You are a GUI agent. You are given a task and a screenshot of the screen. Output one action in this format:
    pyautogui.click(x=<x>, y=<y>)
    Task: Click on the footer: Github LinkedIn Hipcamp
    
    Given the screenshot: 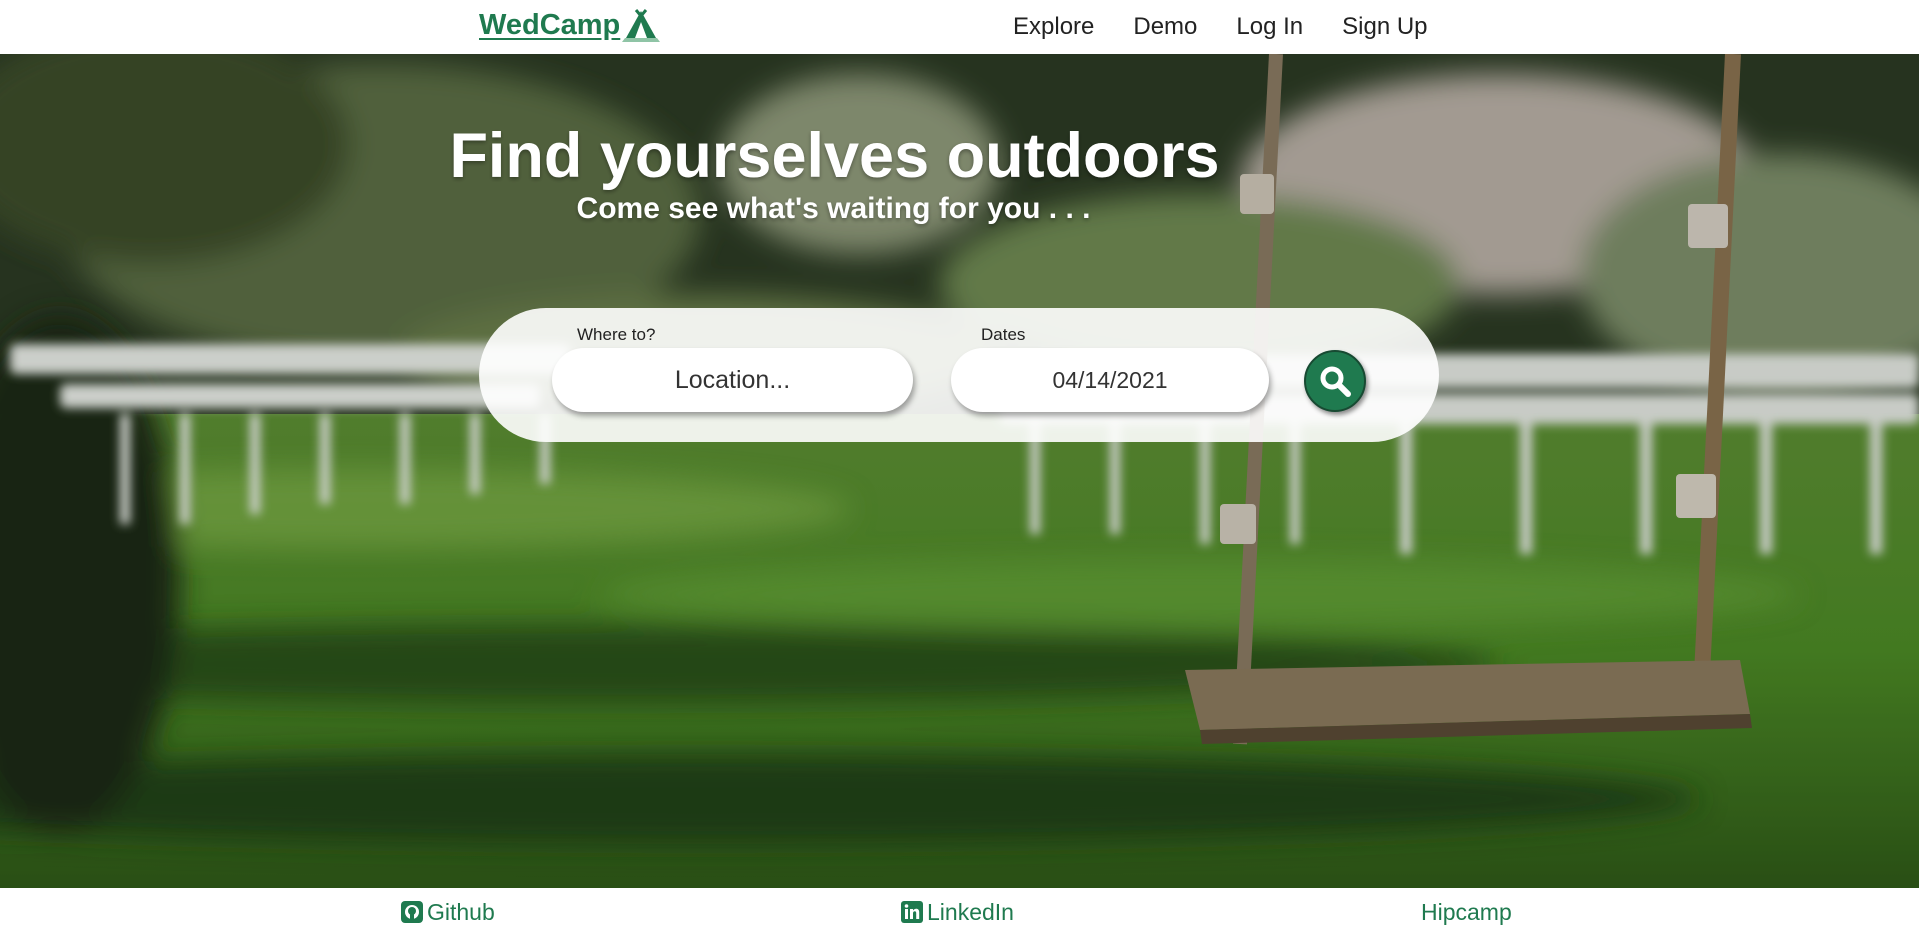 What is the action you would take?
    pyautogui.click(x=959, y=911)
    